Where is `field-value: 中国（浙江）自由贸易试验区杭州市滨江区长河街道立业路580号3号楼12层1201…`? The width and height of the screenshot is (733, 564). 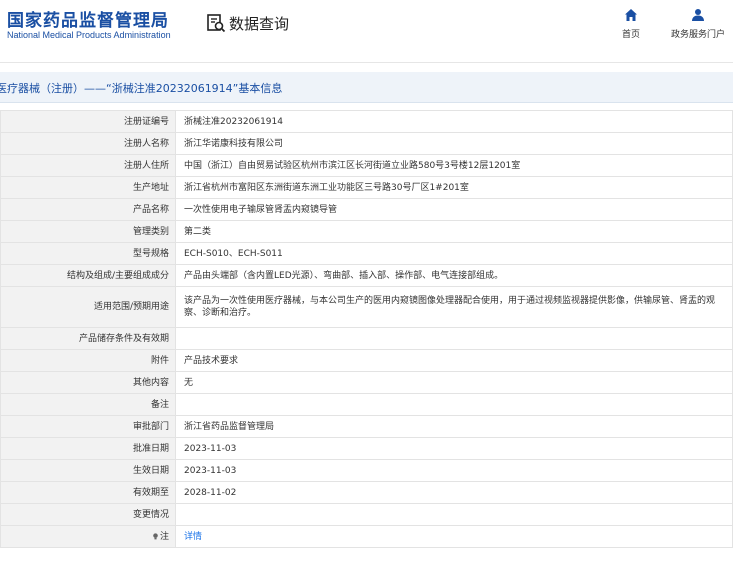 field-value: 中国（浙江）自由贸易试验区杭州市滨江区长河街道立业路580号3号楼12层1201… is located at coordinates (454, 165).